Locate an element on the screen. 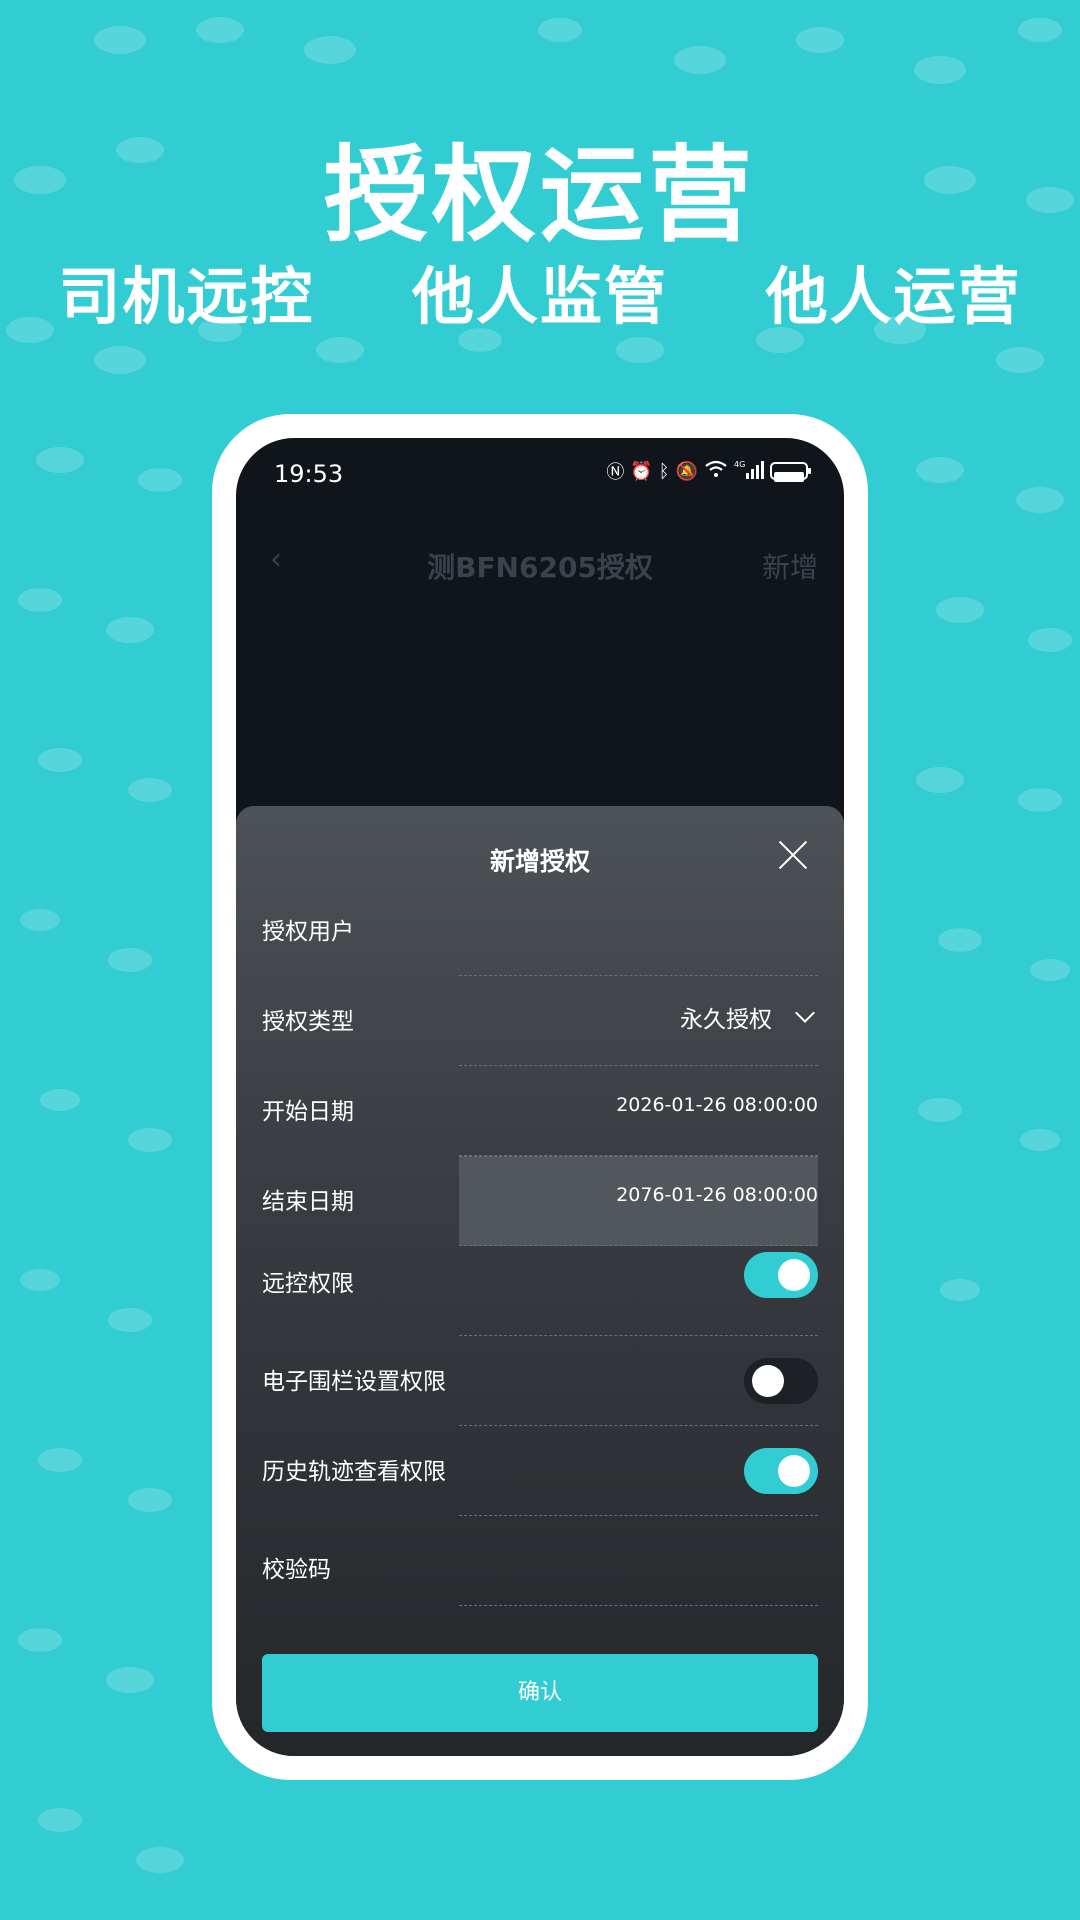  authorization-type-select: 永久授权 is located at coordinates (749, 1017).